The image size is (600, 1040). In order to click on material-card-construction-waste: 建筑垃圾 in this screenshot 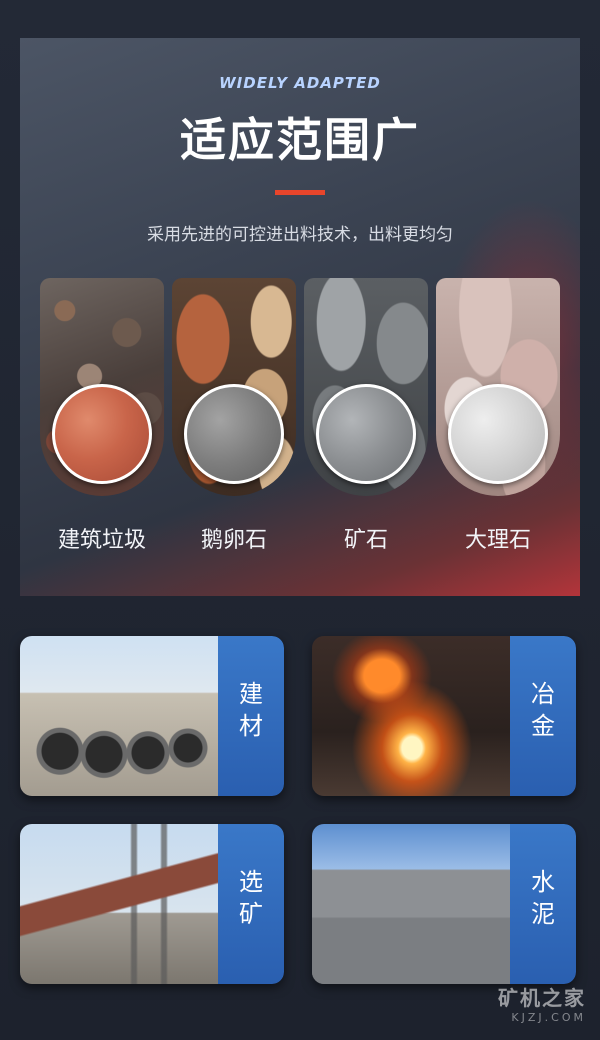, I will do `click(102, 415)`.